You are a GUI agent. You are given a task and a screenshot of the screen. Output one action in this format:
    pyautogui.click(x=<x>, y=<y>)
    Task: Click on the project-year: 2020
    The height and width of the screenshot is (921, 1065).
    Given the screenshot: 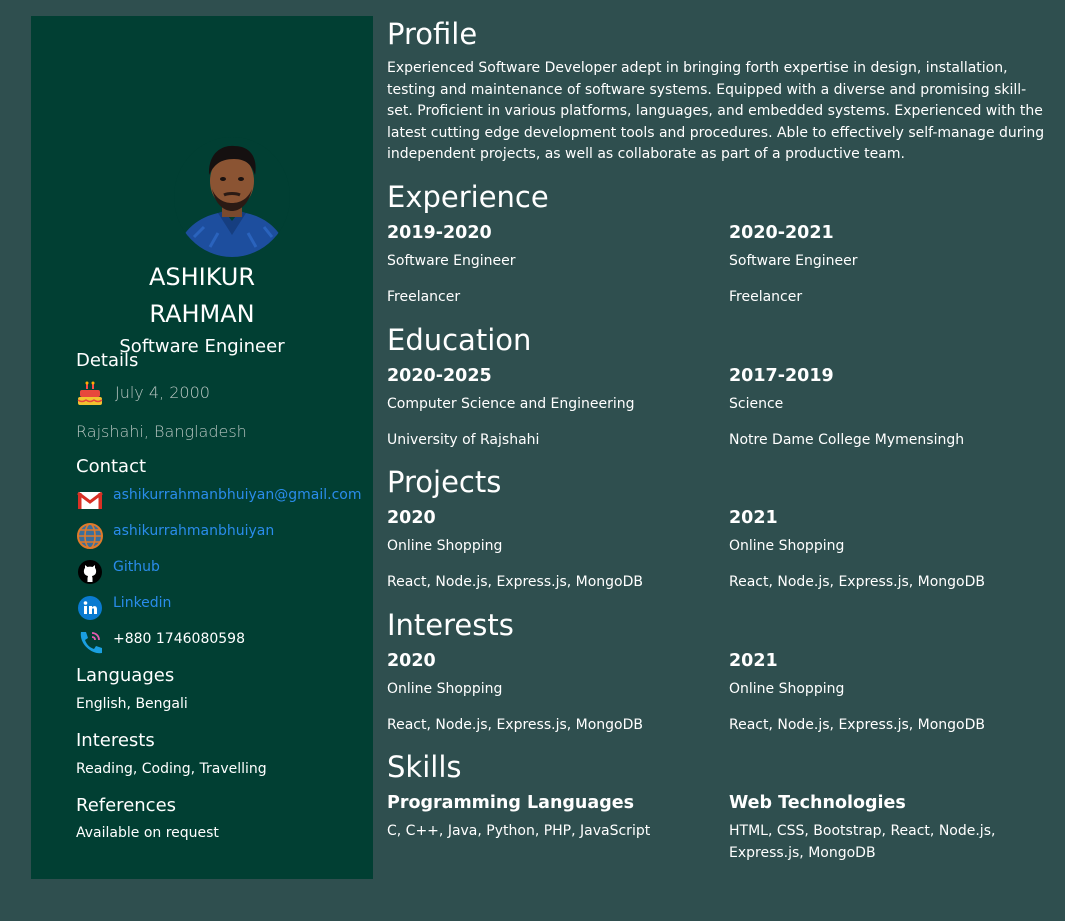 What is the action you would take?
    pyautogui.click(x=411, y=518)
    